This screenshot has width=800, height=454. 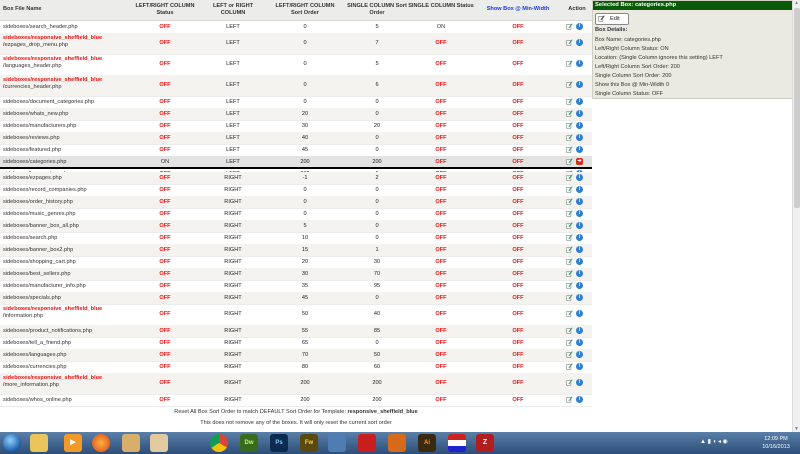 What do you see at coordinates (485, 443) in the screenshot?
I see `filezilla-icon: Z` at bounding box center [485, 443].